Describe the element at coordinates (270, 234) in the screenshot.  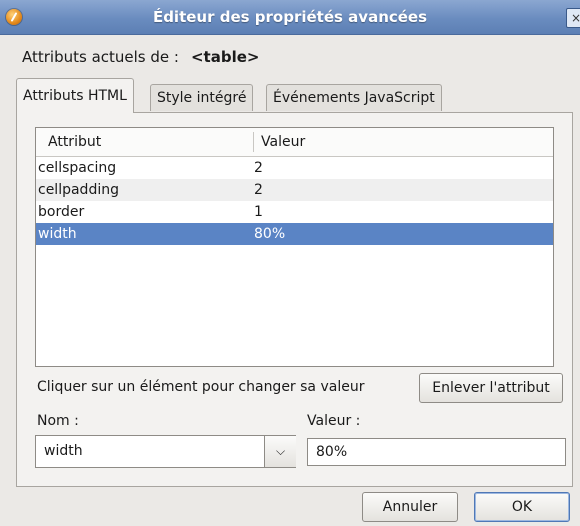
I see `attribute-value: 80%` at that location.